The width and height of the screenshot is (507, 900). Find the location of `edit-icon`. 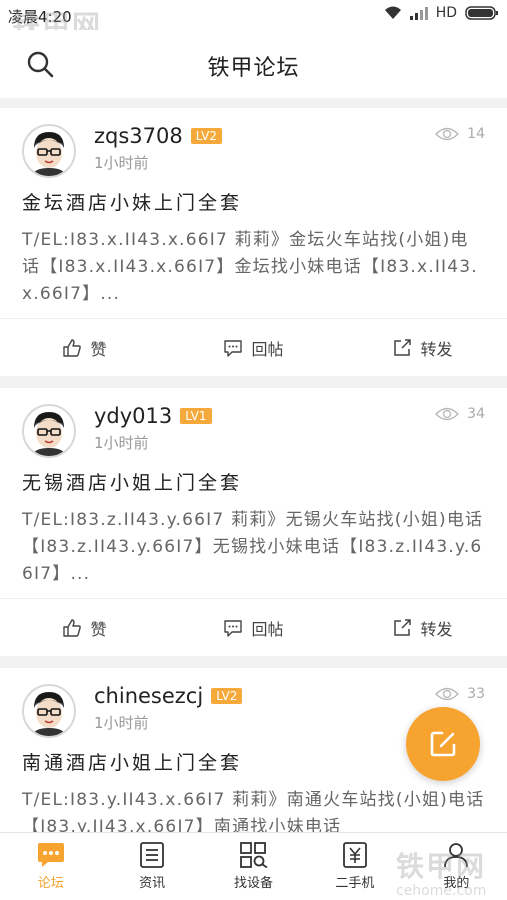

edit-icon is located at coordinates (443, 744).